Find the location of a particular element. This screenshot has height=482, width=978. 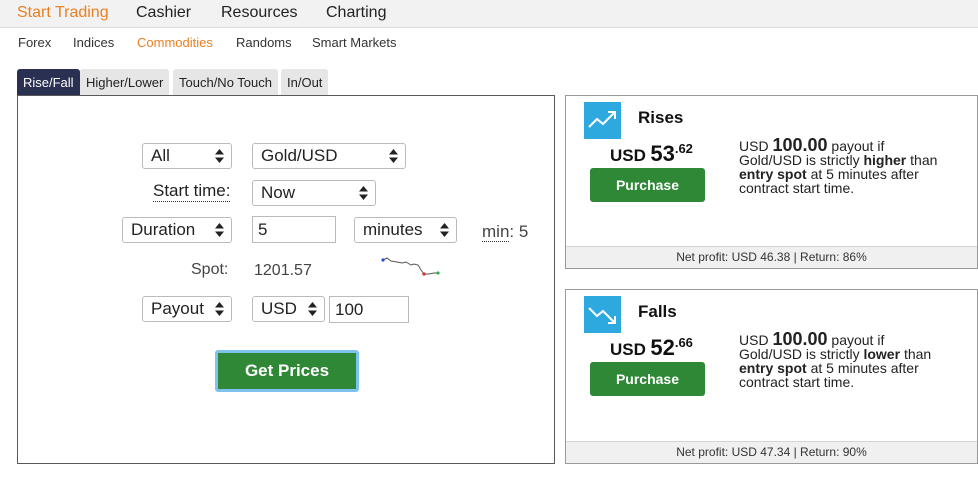

get-prices-button: Get Prices is located at coordinates (287, 371).